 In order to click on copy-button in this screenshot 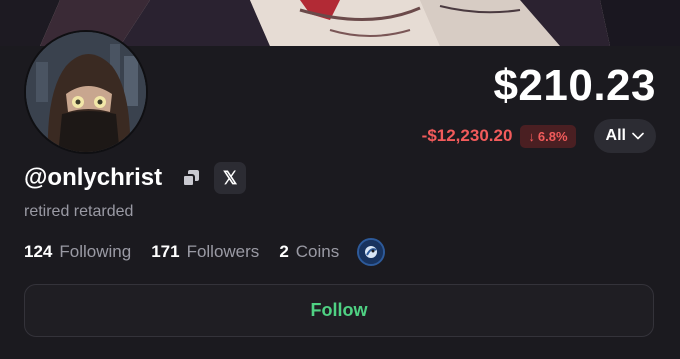, I will do `click(191, 178)`.